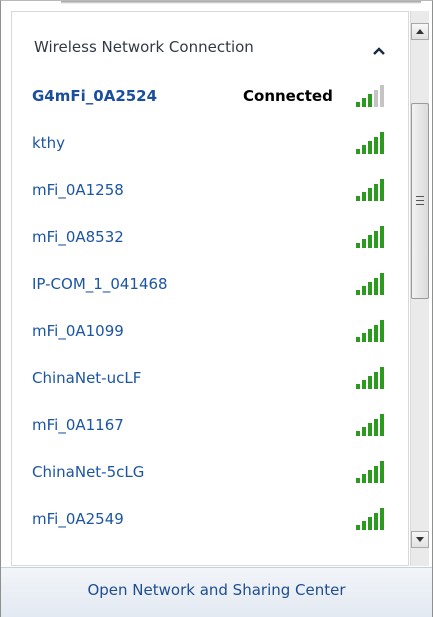 Image resolution: width=433 pixels, height=617 pixels. What do you see at coordinates (210, 520) in the screenshot?
I see `network-item: mFi_0A2549` at bounding box center [210, 520].